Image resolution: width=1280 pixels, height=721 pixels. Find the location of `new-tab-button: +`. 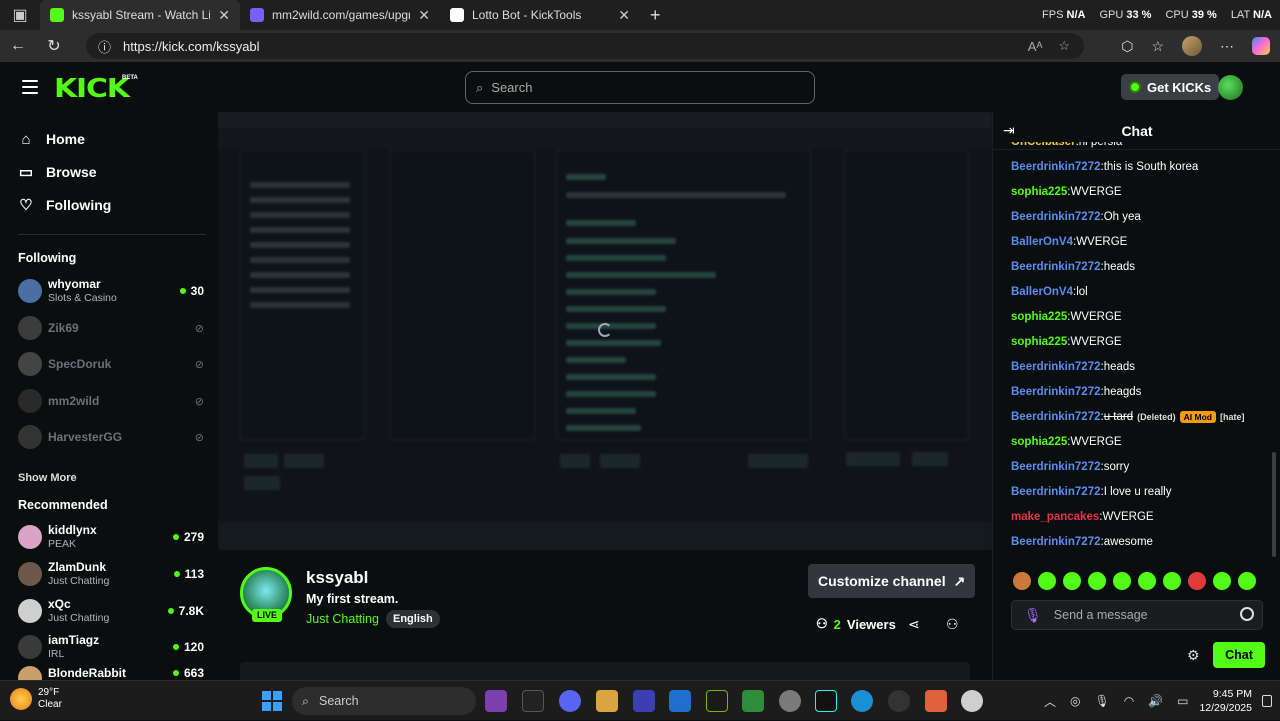

new-tab-button: + is located at coordinates (660, 15).